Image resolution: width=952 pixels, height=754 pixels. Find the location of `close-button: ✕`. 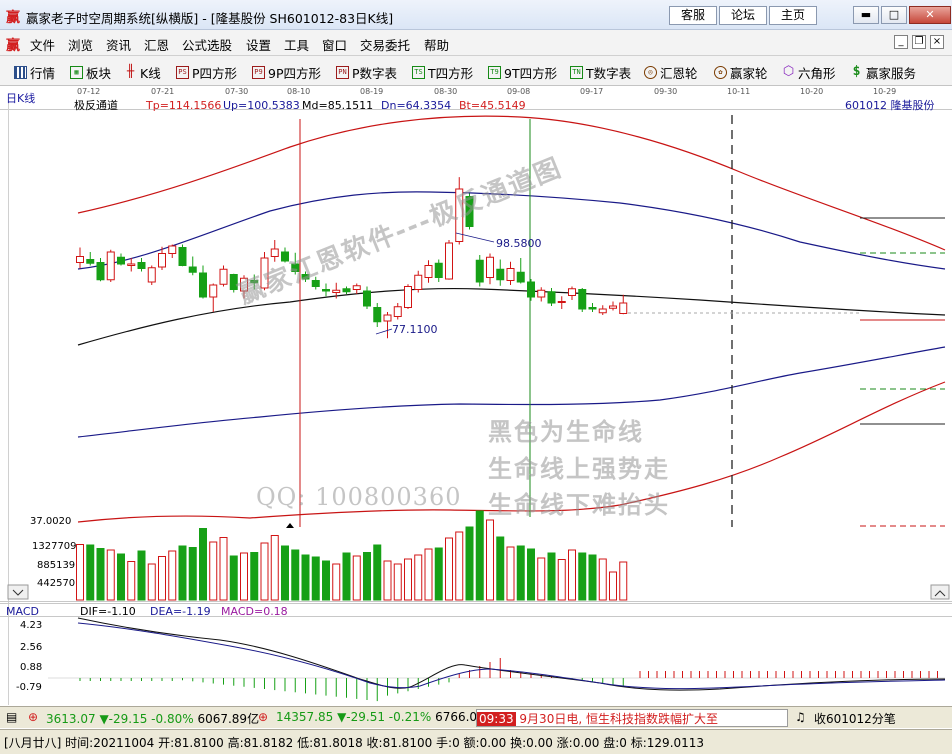

close-button: ✕ is located at coordinates (930, 15).